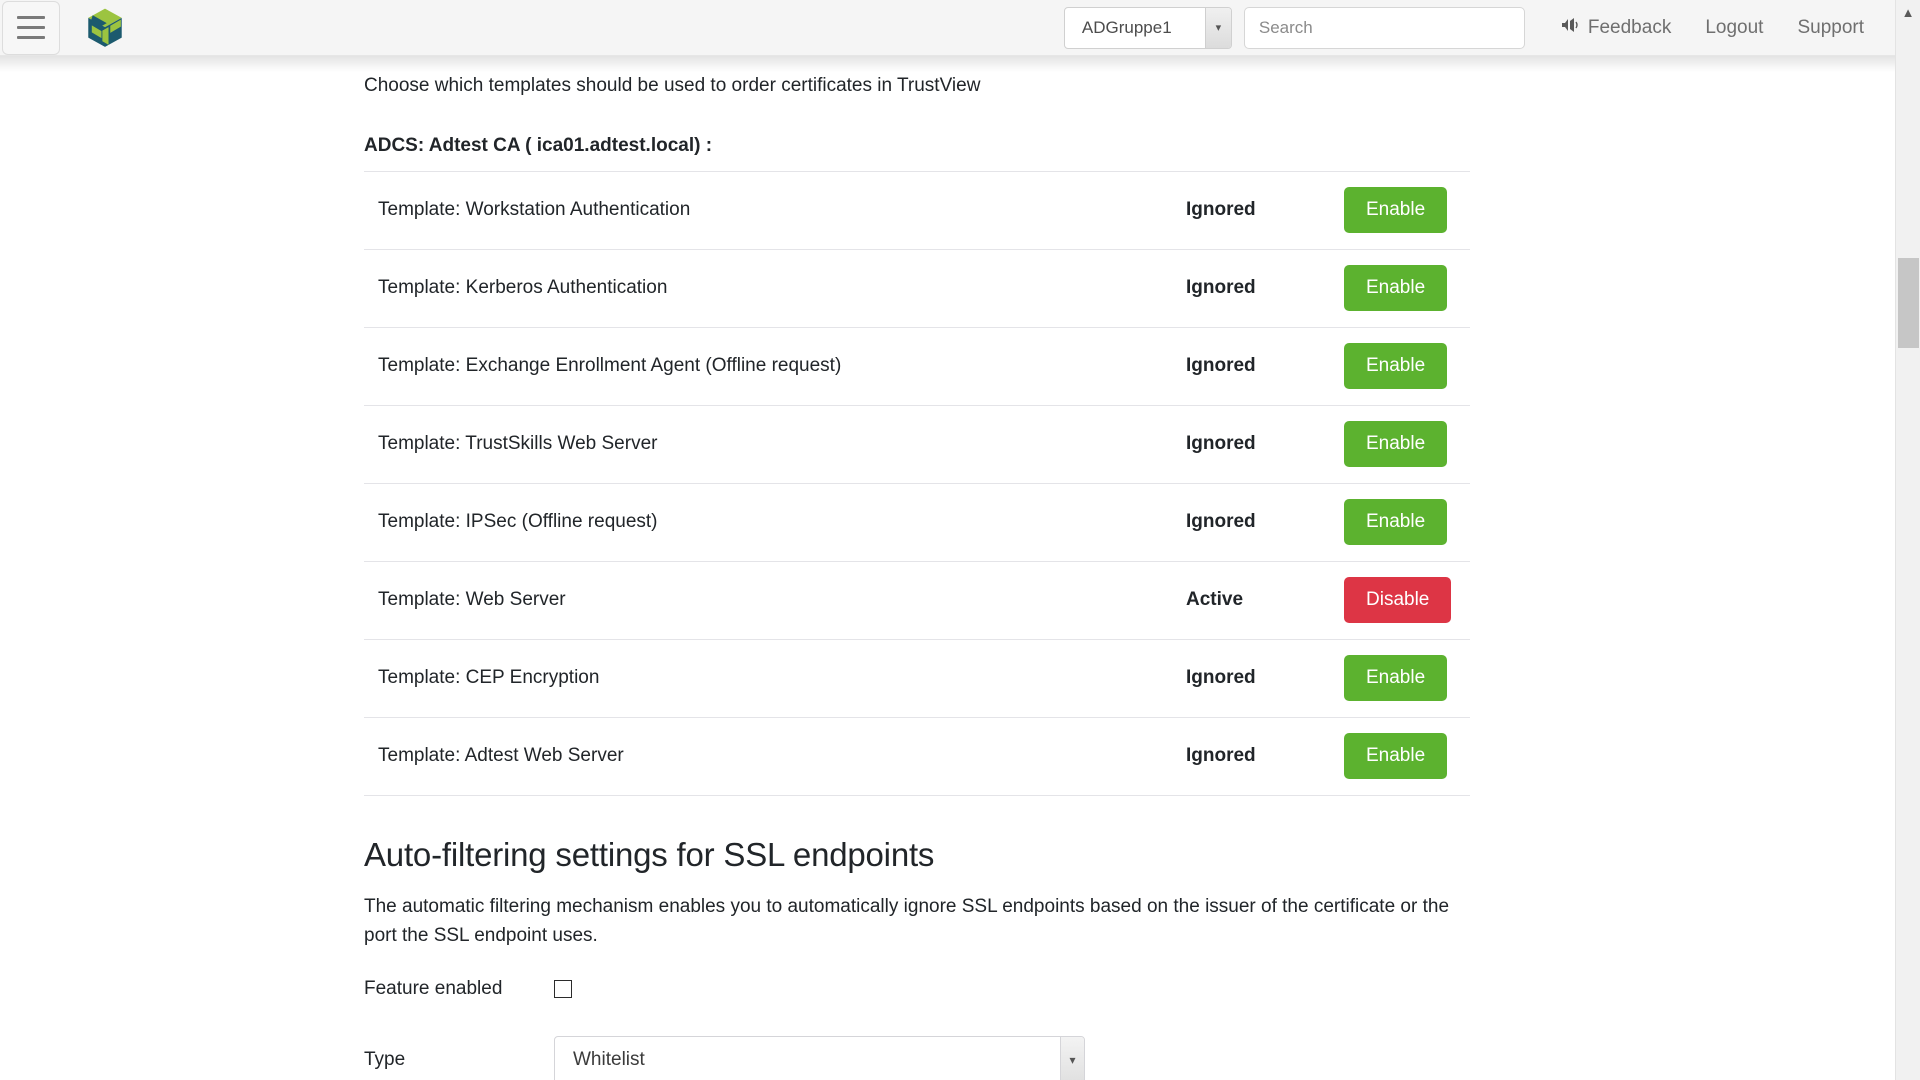  What do you see at coordinates (518, 521) in the screenshot?
I see `template-name: Template: IPSec (Offline request)` at bounding box center [518, 521].